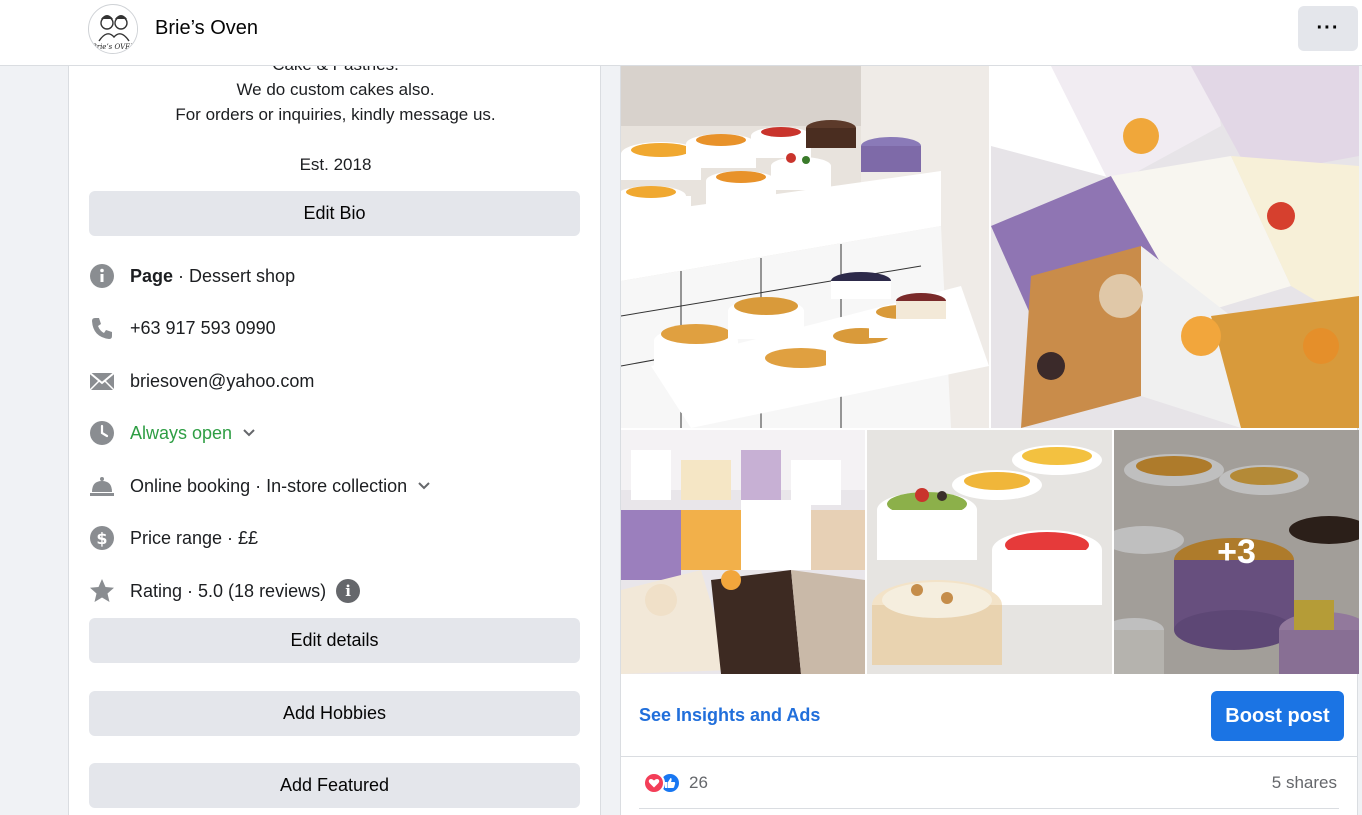 This screenshot has height=815, width=1362. Describe the element at coordinates (329, 433) in the screenshot. I see `detail-hours: Always open` at that location.